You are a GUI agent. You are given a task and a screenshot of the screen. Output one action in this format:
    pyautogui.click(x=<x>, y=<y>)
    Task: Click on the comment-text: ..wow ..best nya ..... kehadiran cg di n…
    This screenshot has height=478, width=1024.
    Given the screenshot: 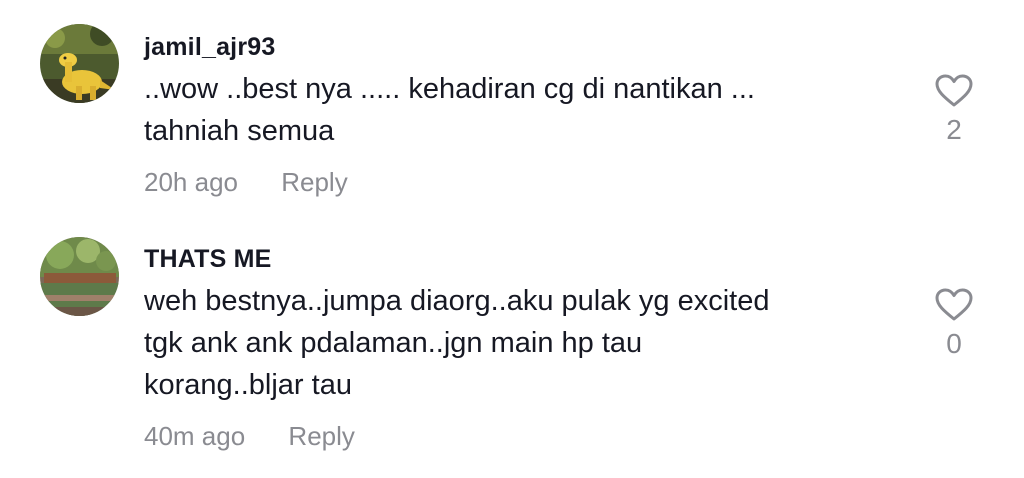 What is the action you would take?
    pyautogui.click(x=449, y=110)
    